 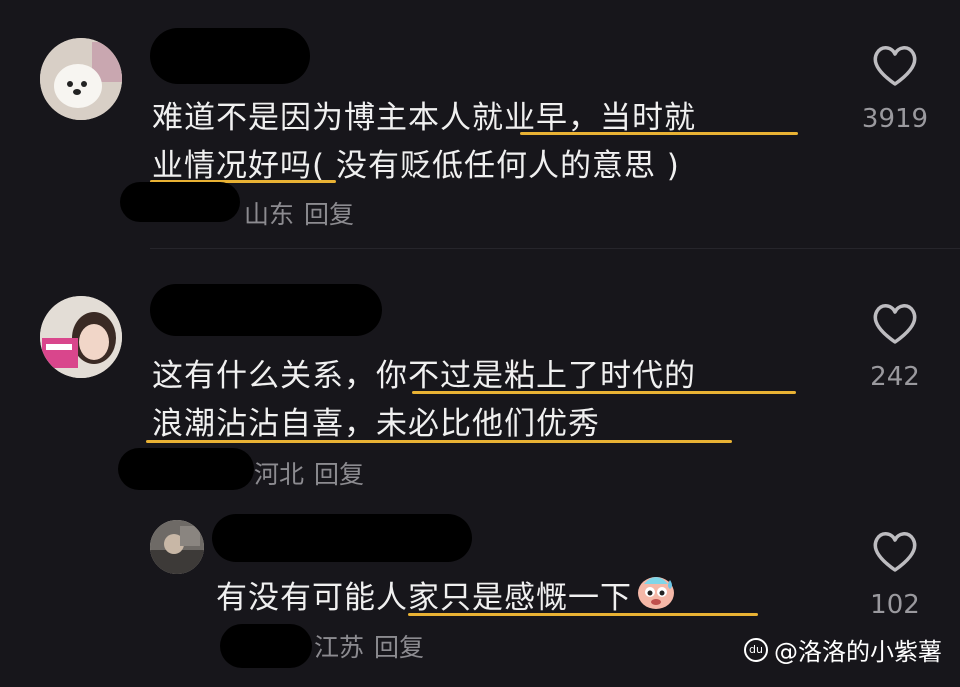 I want to click on comment-text-line2: 浪潮沾沾自喜，未必比他们优秀, so click(x=376, y=424).